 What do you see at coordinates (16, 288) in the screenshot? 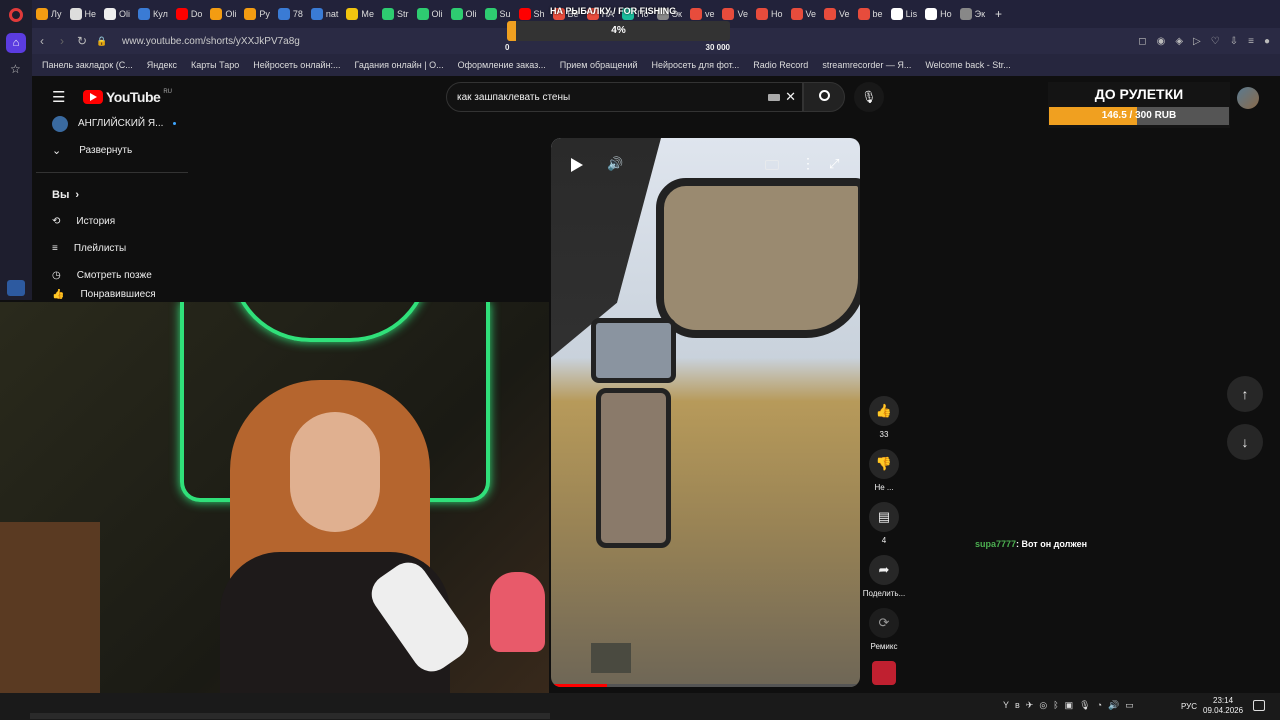
I see `app-icon` at bounding box center [16, 288].